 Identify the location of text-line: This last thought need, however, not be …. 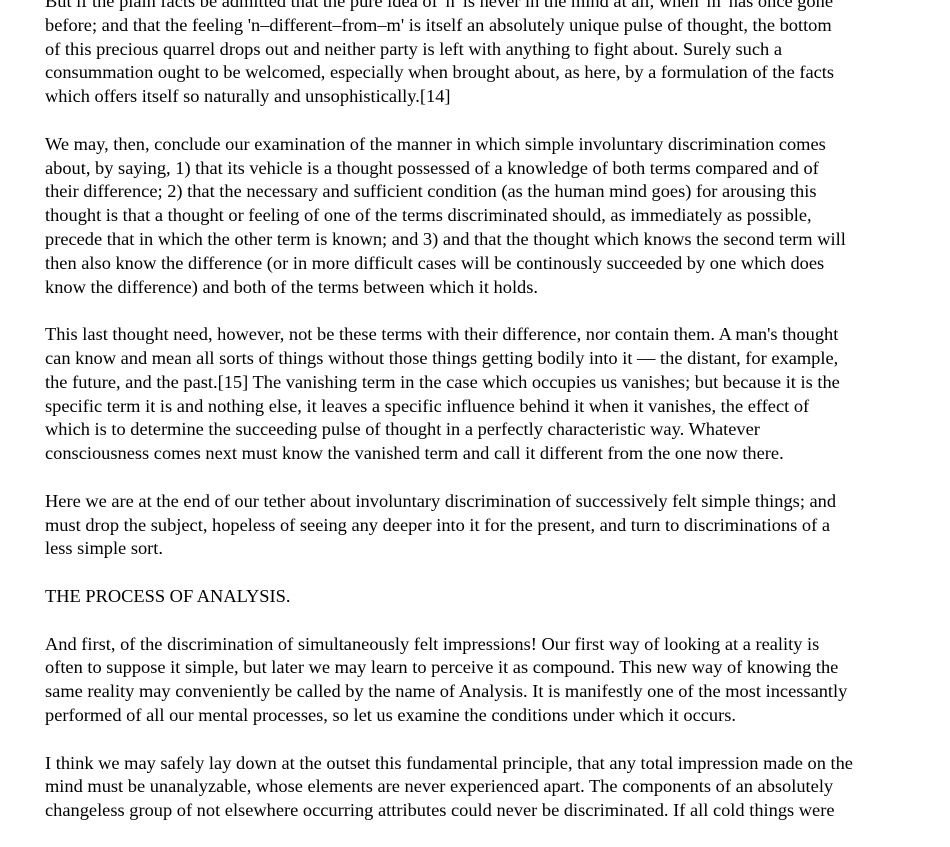
(442, 334).